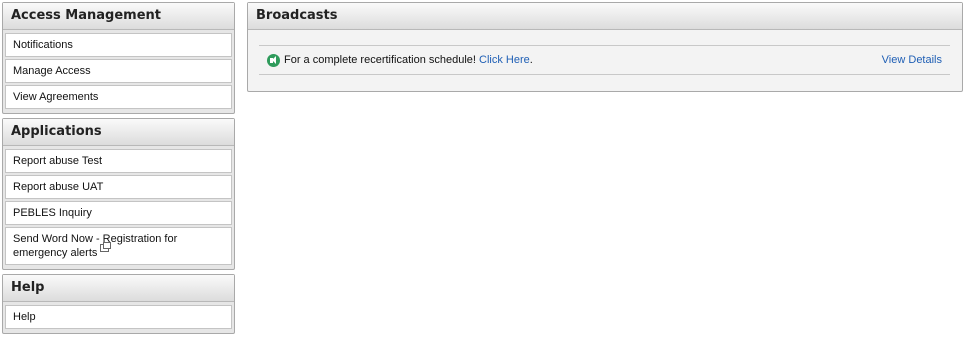  Describe the element at coordinates (118, 16) in the screenshot. I see `access-management-header: Access Management` at that location.